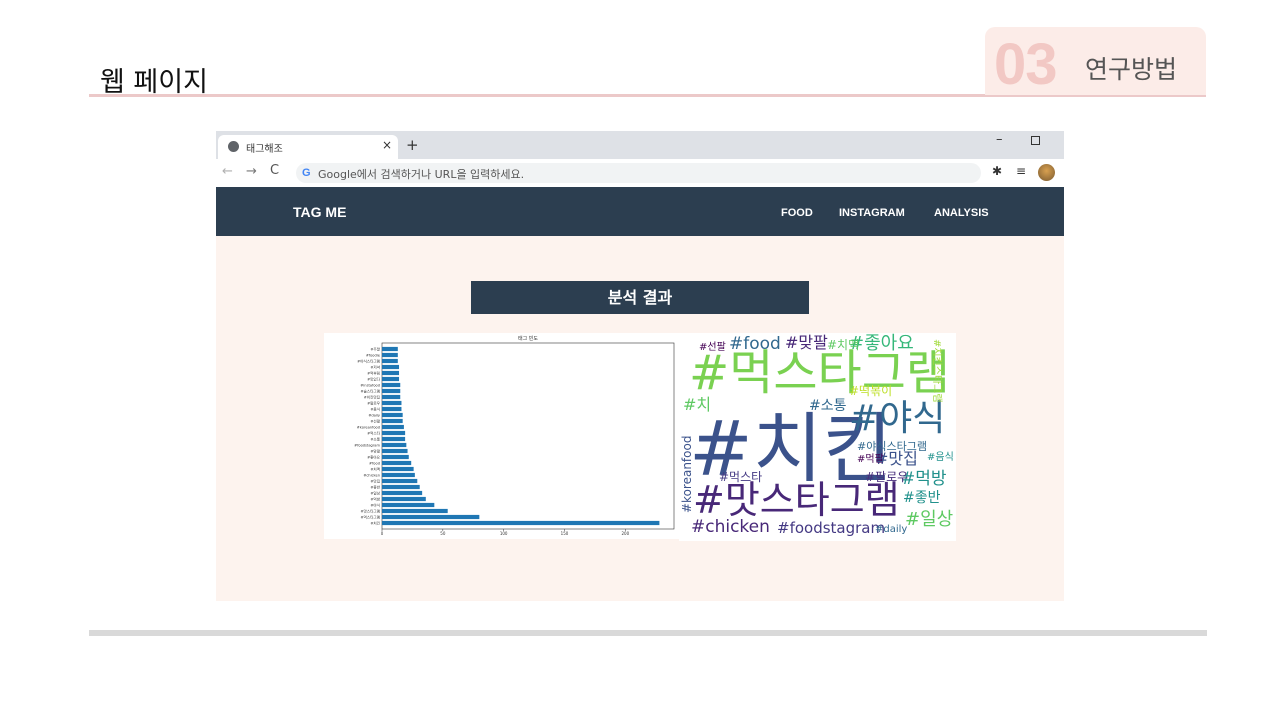  Describe the element at coordinates (375, 523) in the screenshot. I see `y-tick-label: #치킨` at that location.